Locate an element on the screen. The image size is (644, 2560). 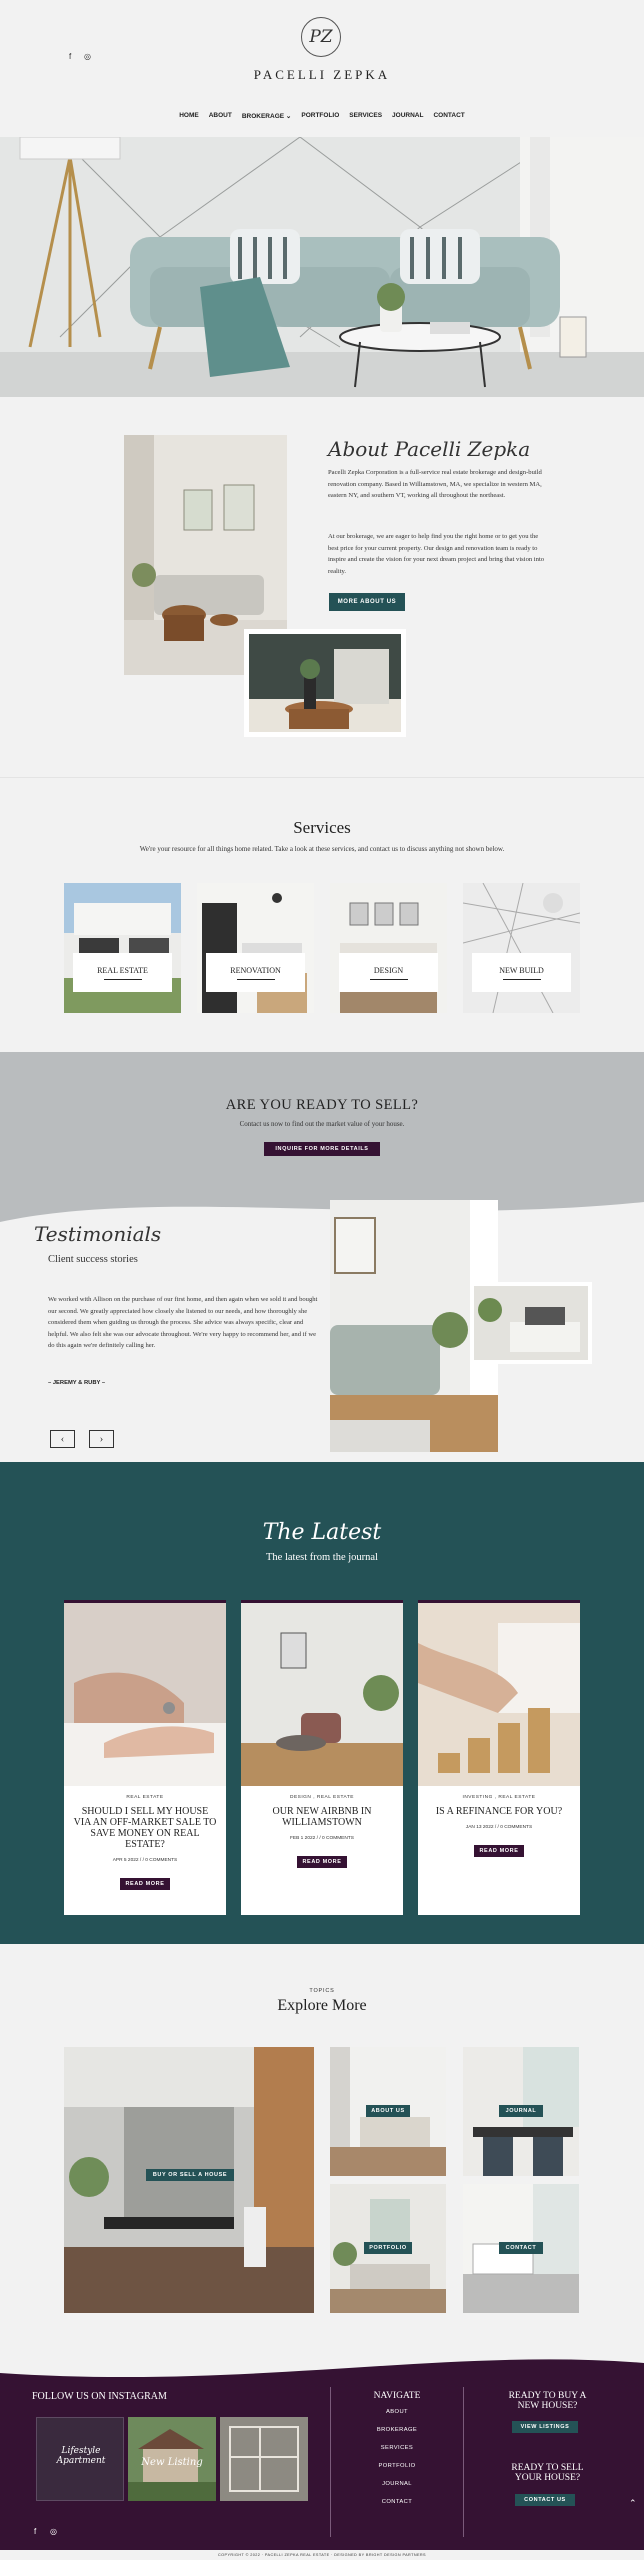
testimonial-prev-button: ‹ is located at coordinates (62, 1439).